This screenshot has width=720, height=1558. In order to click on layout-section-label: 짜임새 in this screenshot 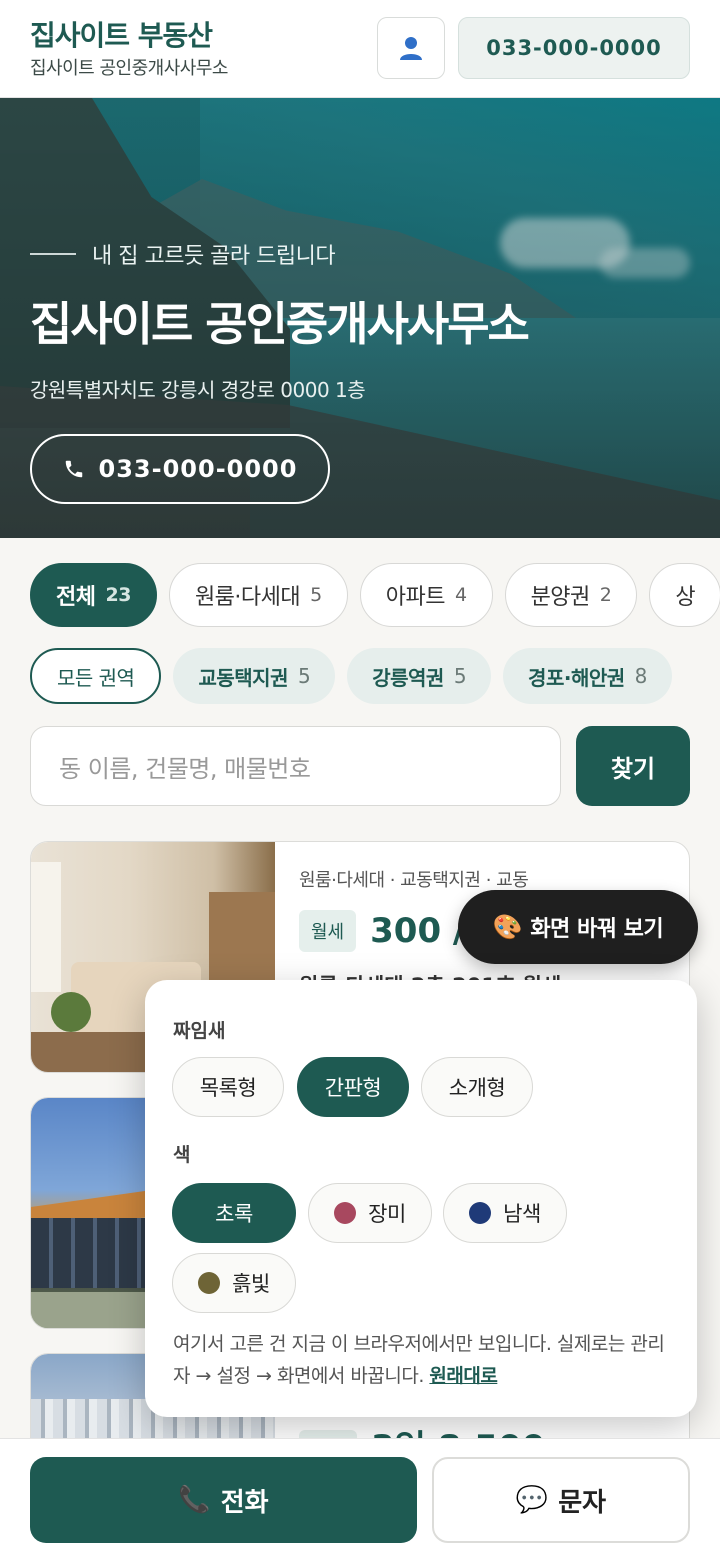, I will do `click(199, 1031)`.